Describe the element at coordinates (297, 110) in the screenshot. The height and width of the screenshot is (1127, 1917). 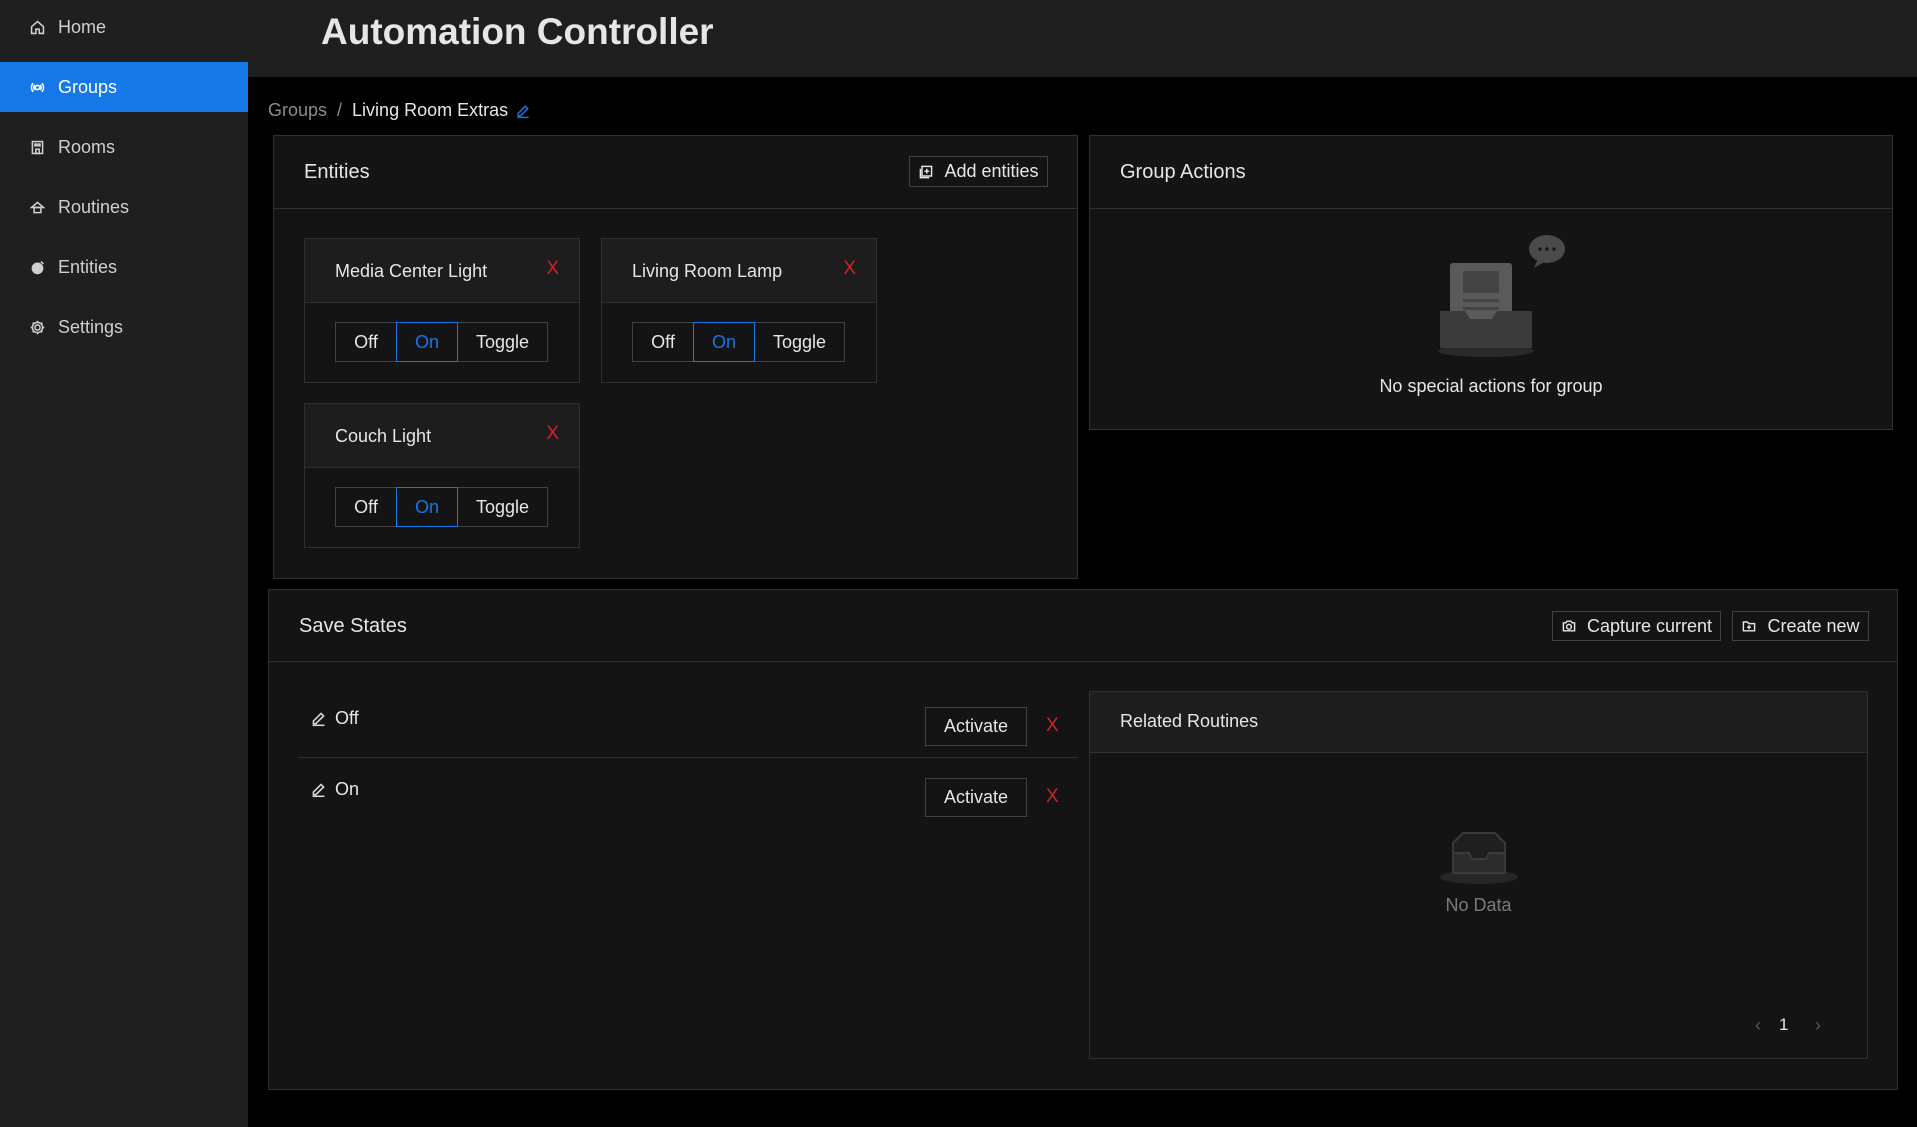
I see `breadcrumb-parent-link: Groups` at that location.